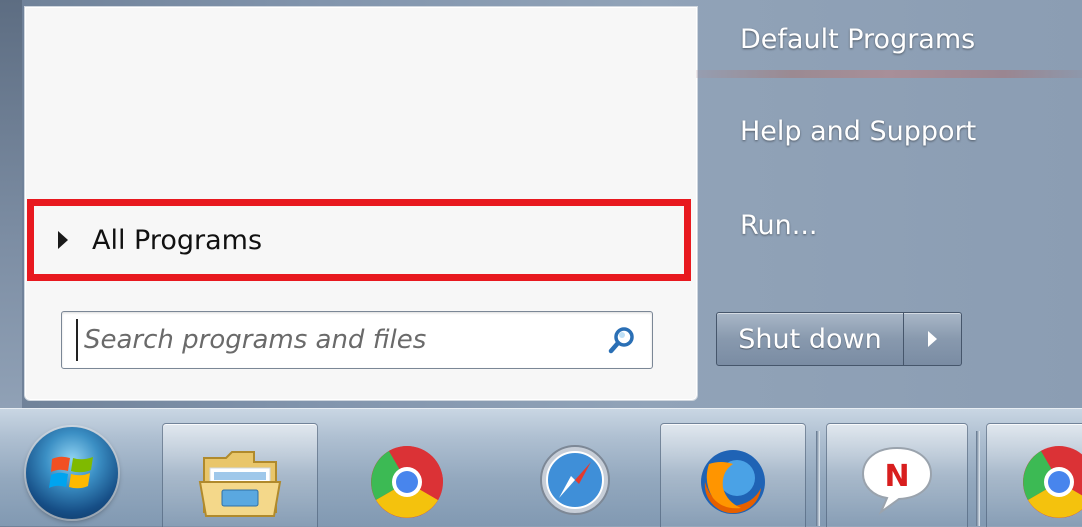 The width and height of the screenshot is (1082, 527). I want to click on shutdown-group: Shut down, so click(839, 339).